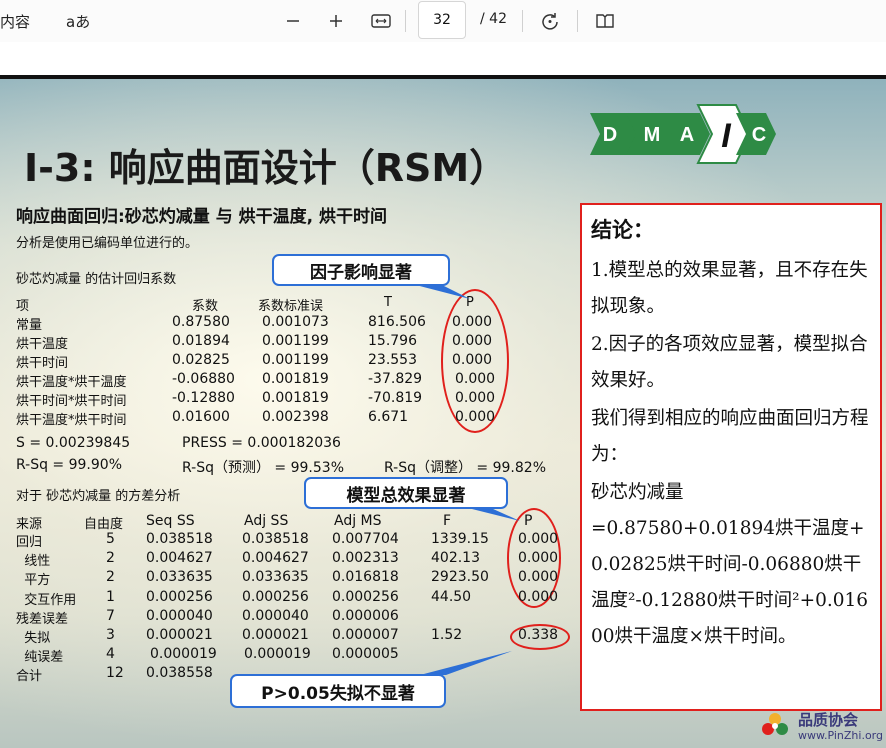 The image size is (886, 748). I want to click on anova-cell-r2-c4: 0.016818, so click(365, 577).